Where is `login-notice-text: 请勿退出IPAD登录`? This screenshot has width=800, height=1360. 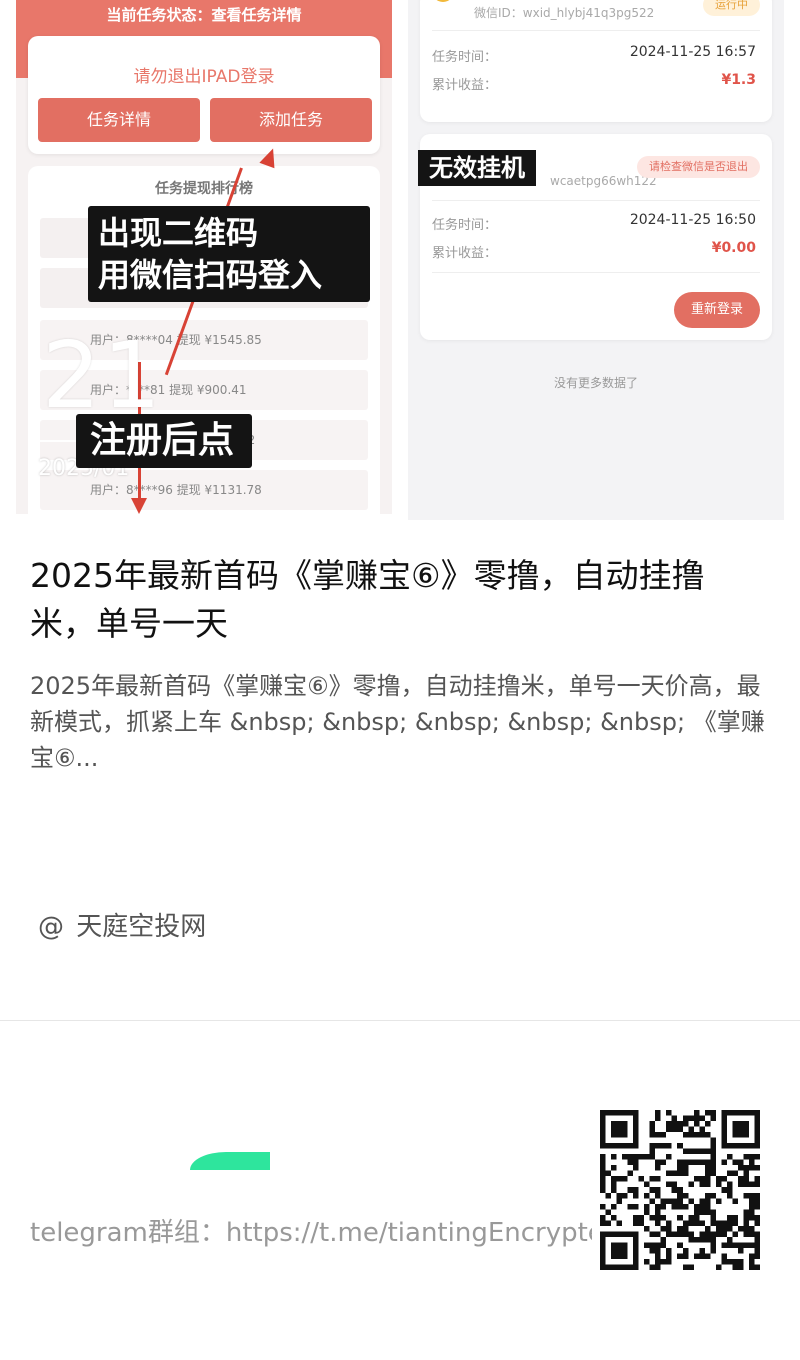 login-notice-text: 请勿退出IPAD登录 is located at coordinates (204, 77).